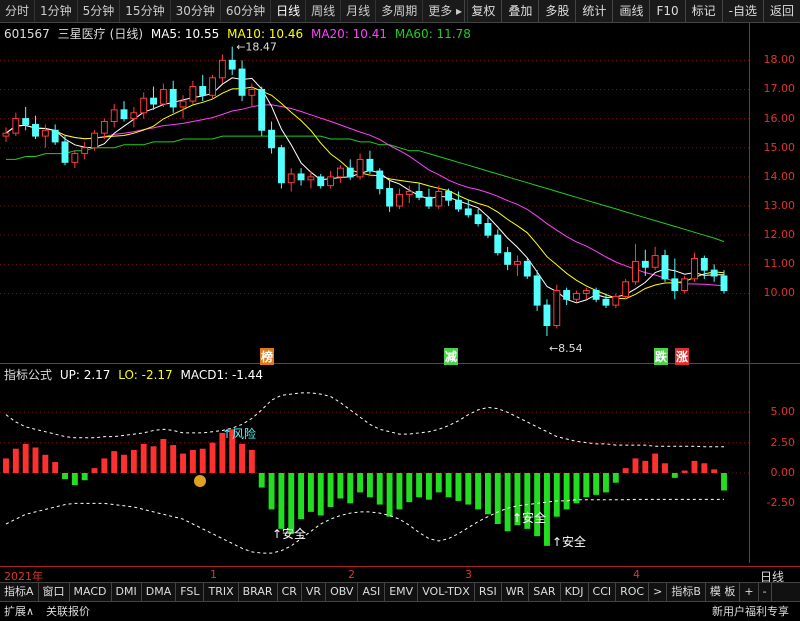 The image size is (800, 621). What do you see at coordinates (742, 11) in the screenshot?
I see `tool-button-7: -自选` at bounding box center [742, 11].